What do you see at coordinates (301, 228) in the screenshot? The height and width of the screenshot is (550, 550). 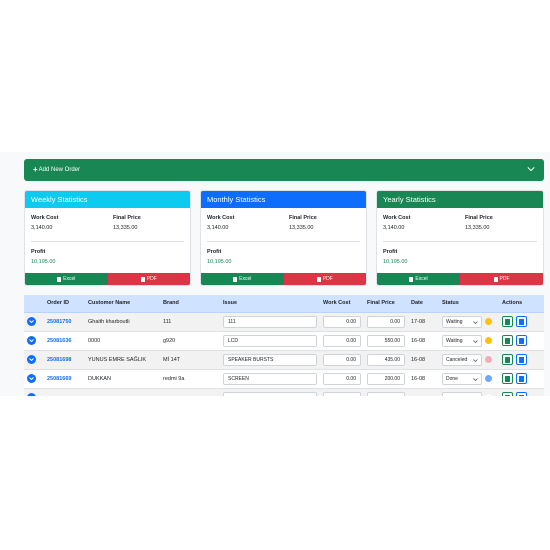 I see `final-price-value: 13,335.00` at bounding box center [301, 228].